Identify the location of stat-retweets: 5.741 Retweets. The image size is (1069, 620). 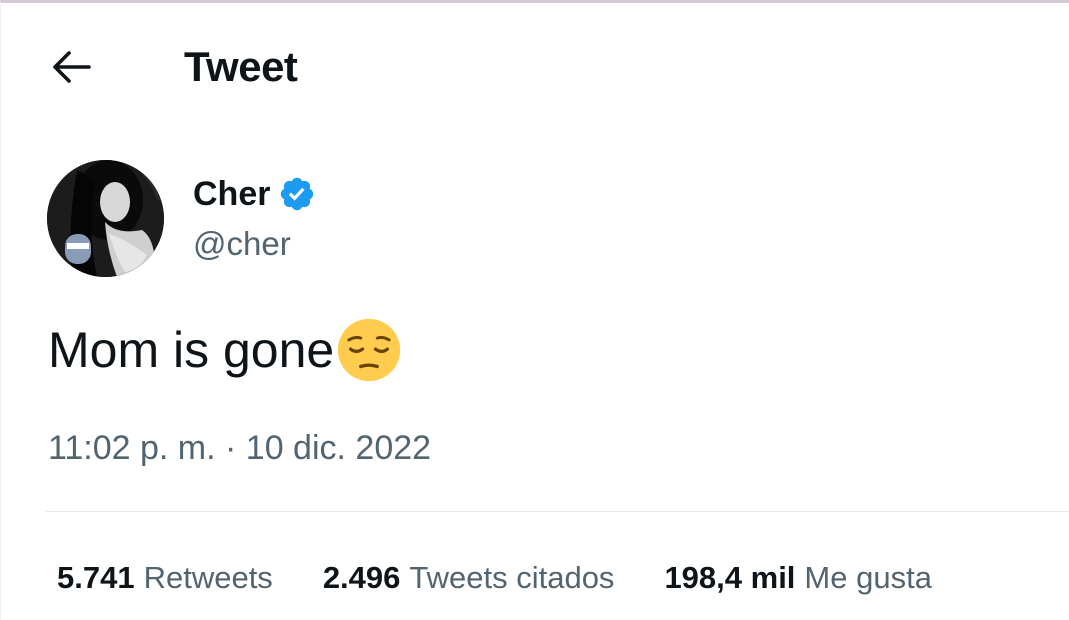
(165, 578).